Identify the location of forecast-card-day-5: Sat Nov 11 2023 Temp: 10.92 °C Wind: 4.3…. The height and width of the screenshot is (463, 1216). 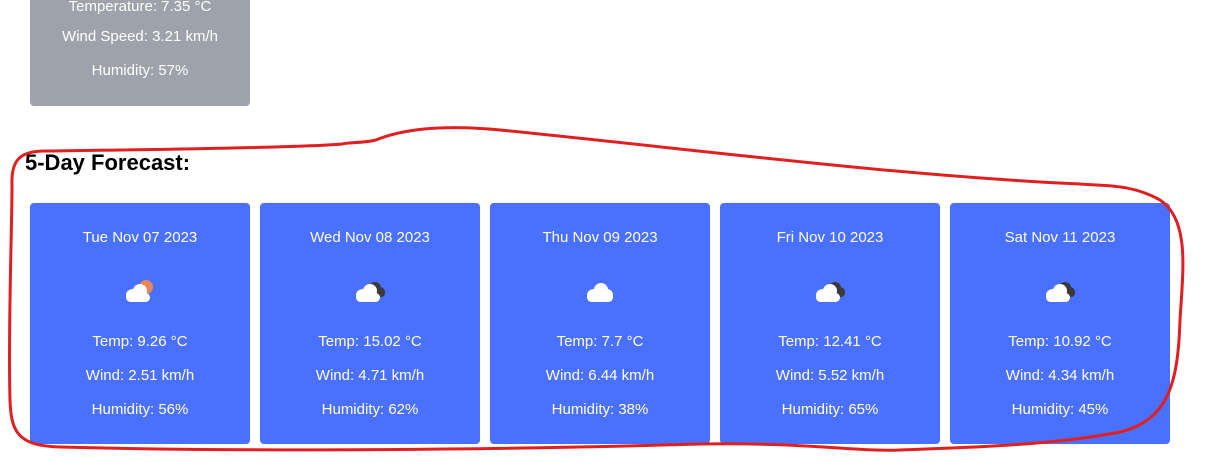
(1060, 323).